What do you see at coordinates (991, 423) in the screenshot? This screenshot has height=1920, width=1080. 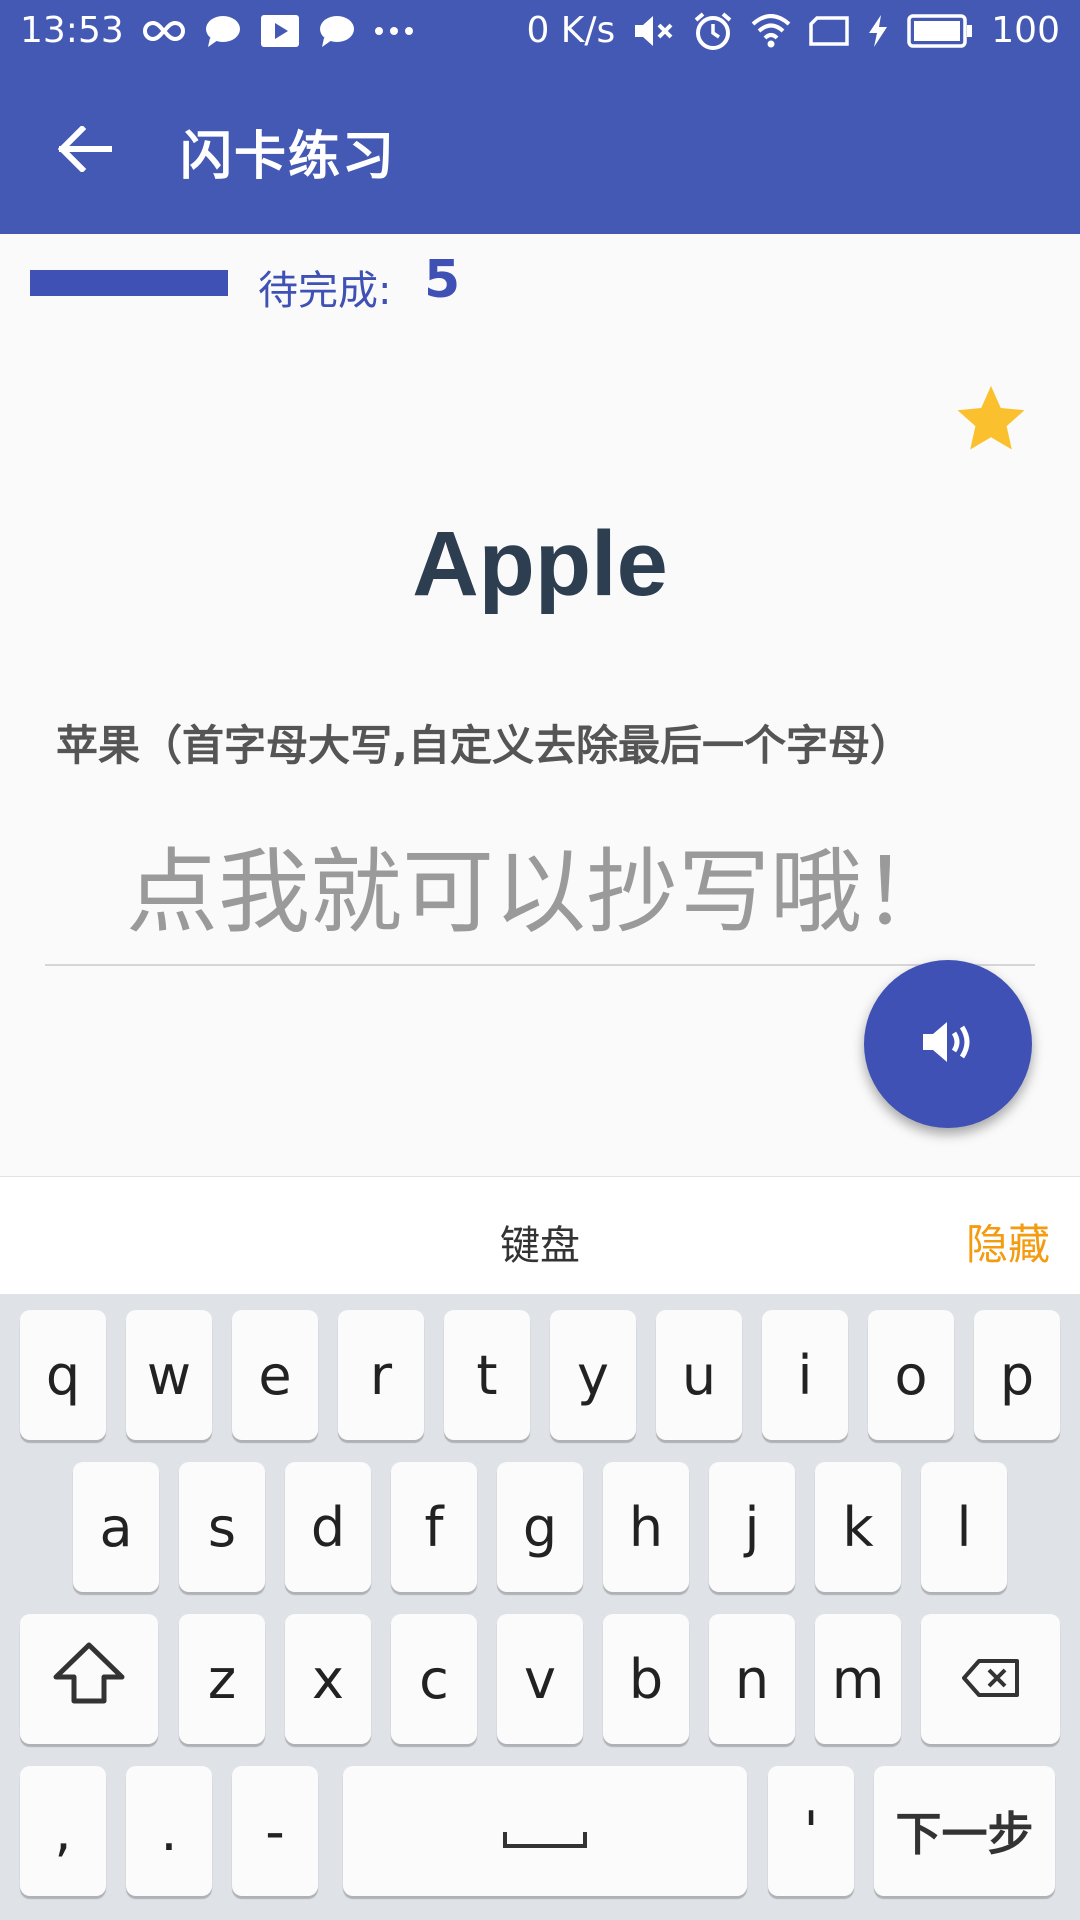 I see `star-icon` at bounding box center [991, 423].